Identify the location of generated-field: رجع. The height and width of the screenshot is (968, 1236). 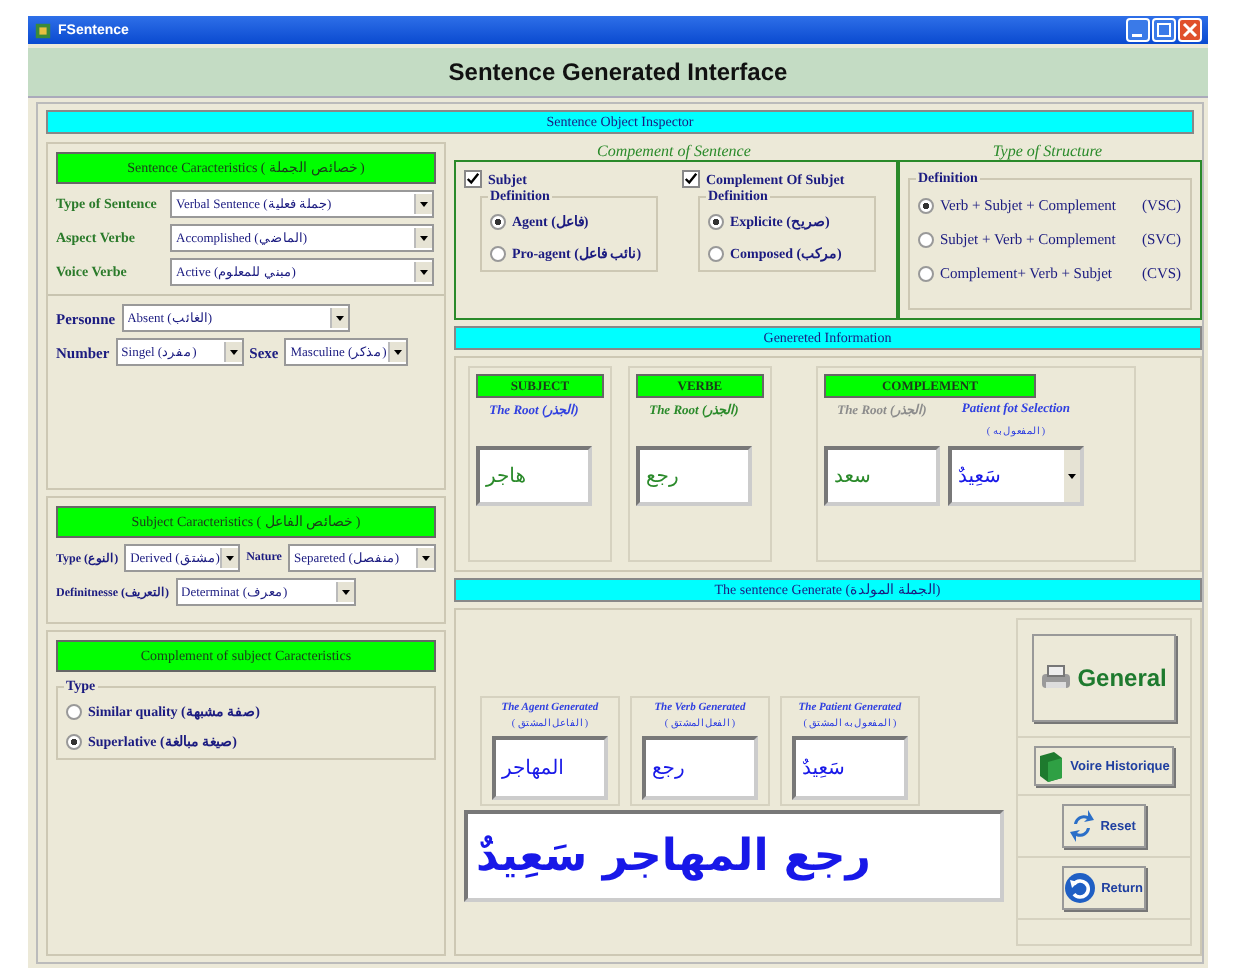
(699, 768).